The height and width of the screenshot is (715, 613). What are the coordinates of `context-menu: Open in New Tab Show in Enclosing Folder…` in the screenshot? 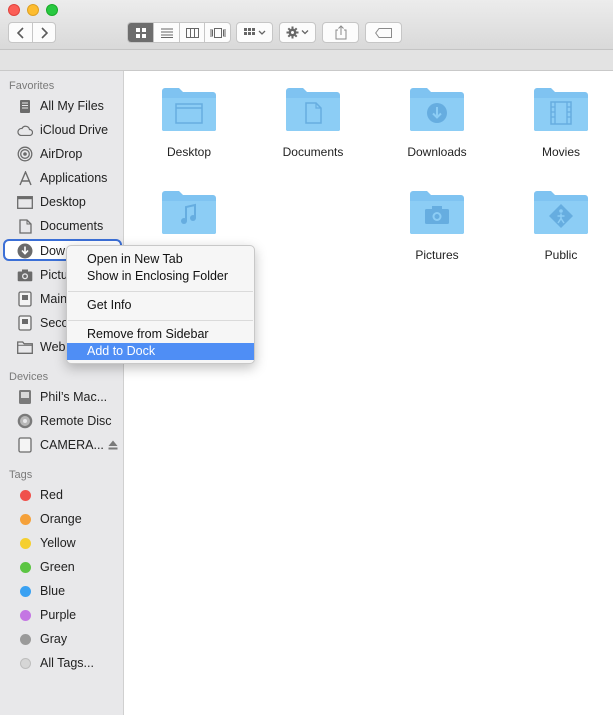 It's located at (160, 304).